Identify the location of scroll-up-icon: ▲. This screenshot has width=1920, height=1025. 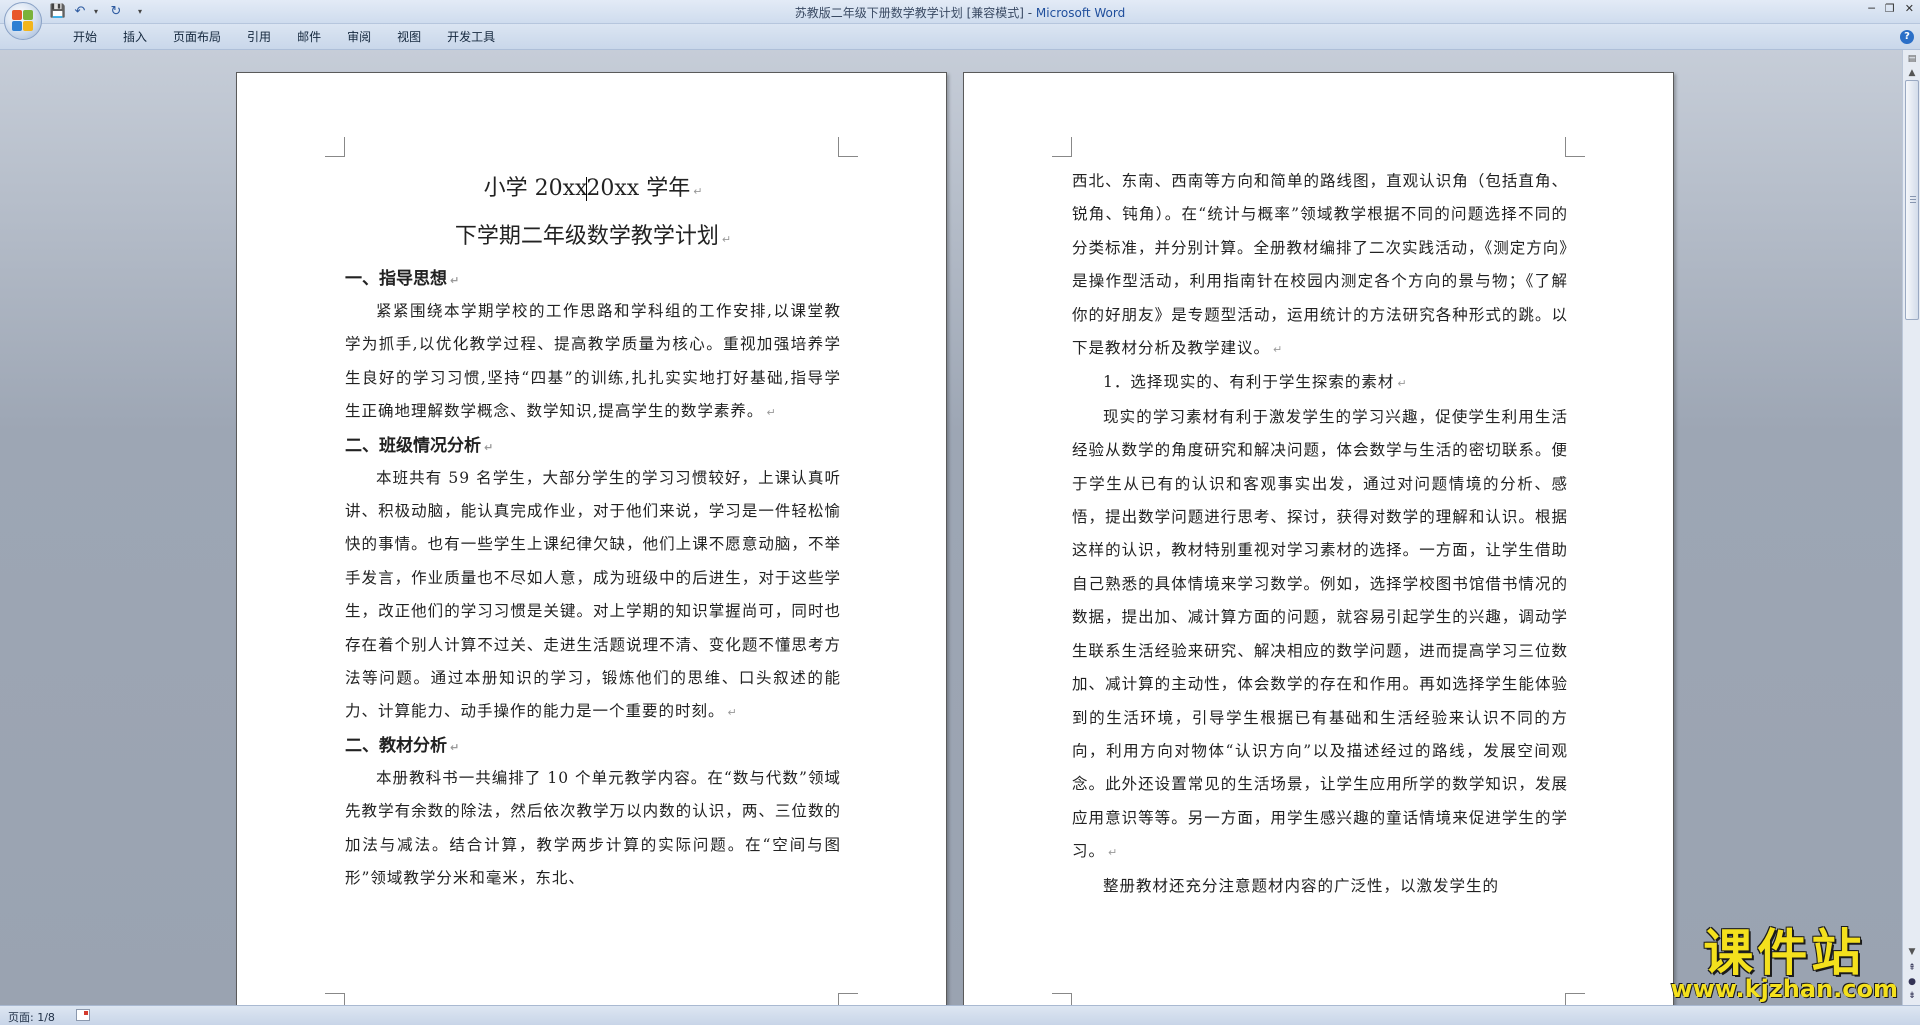
(1912, 73).